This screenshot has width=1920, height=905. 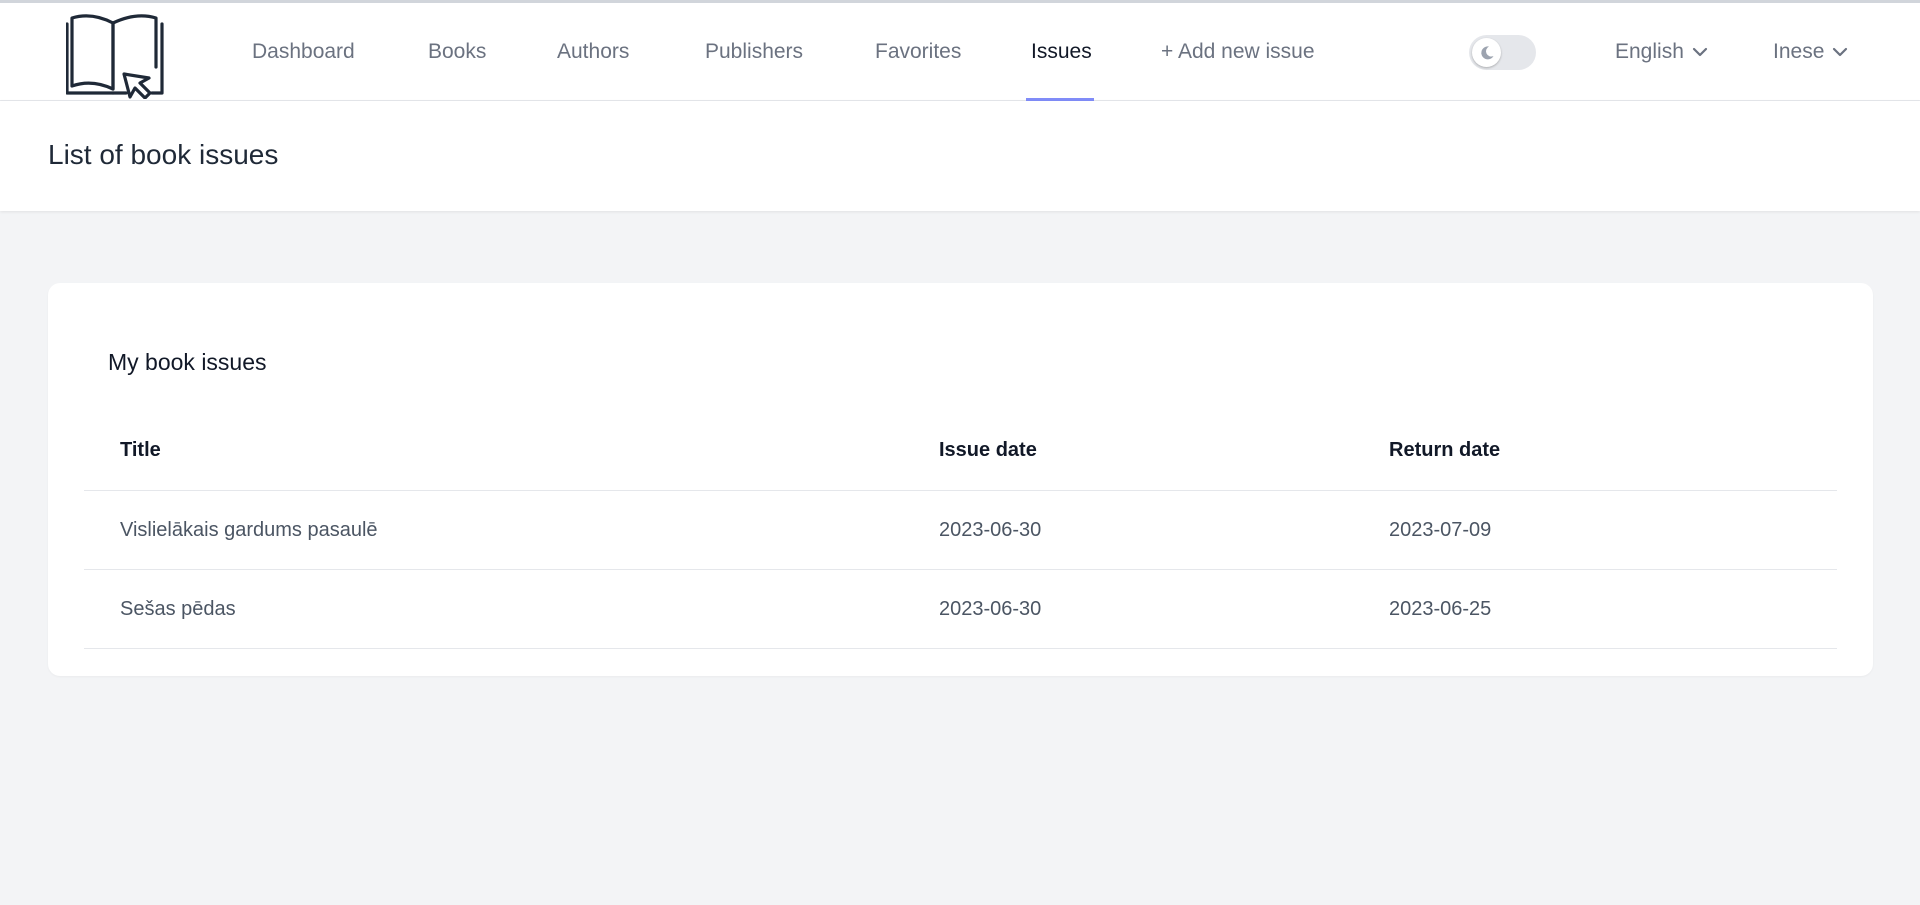 What do you see at coordinates (988, 450) in the screenshot?
I see `column-header-issue-date: Issue date` at bounding box center [988, 450].